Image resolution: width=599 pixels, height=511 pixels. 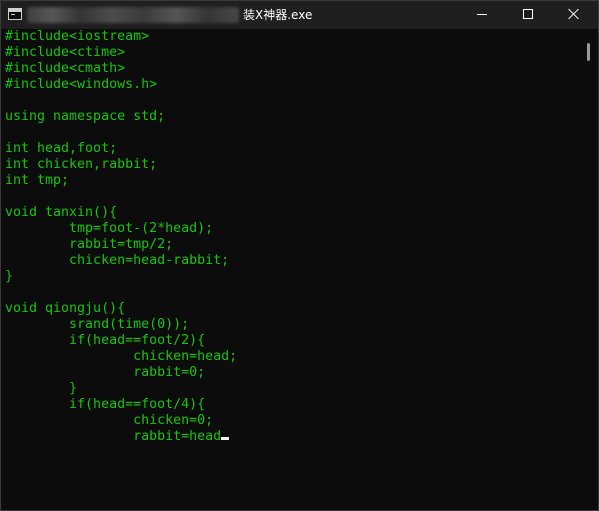 I want to click on code-line-with-cursor: rabbit=head, so click(x=292, y=437).